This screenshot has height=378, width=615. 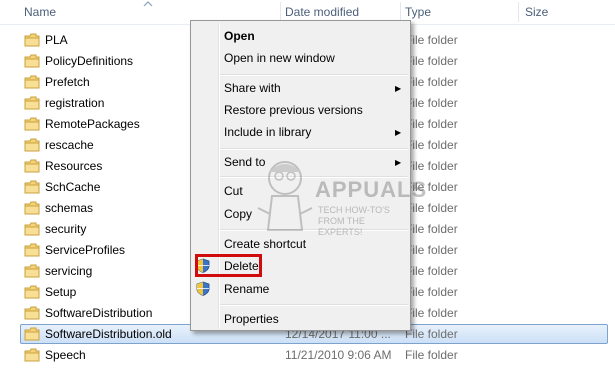 What do you see at coordinates (203, 288) in the screenshot?
I see `uac-shield-icon` at bounding box center [203, 288].